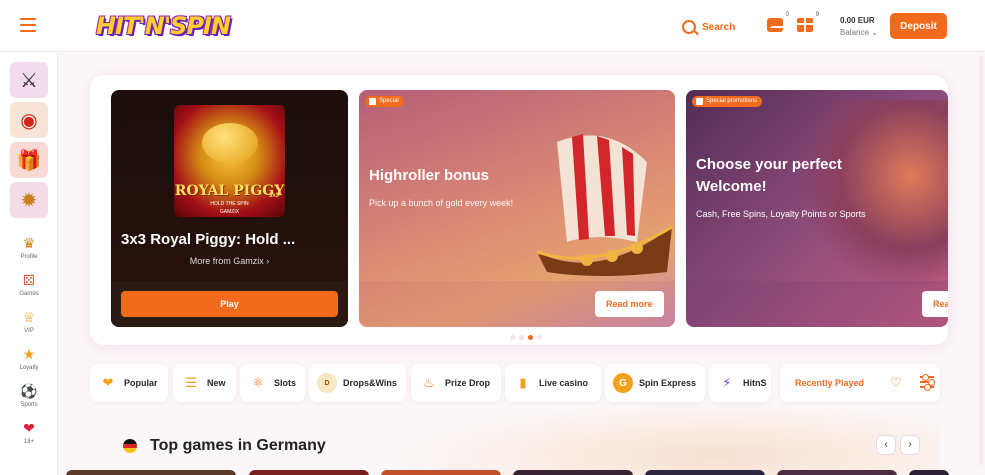  Describe the element at coordinates (886, 445) in the screenshot. I see `previous-button: ‹` at that location.